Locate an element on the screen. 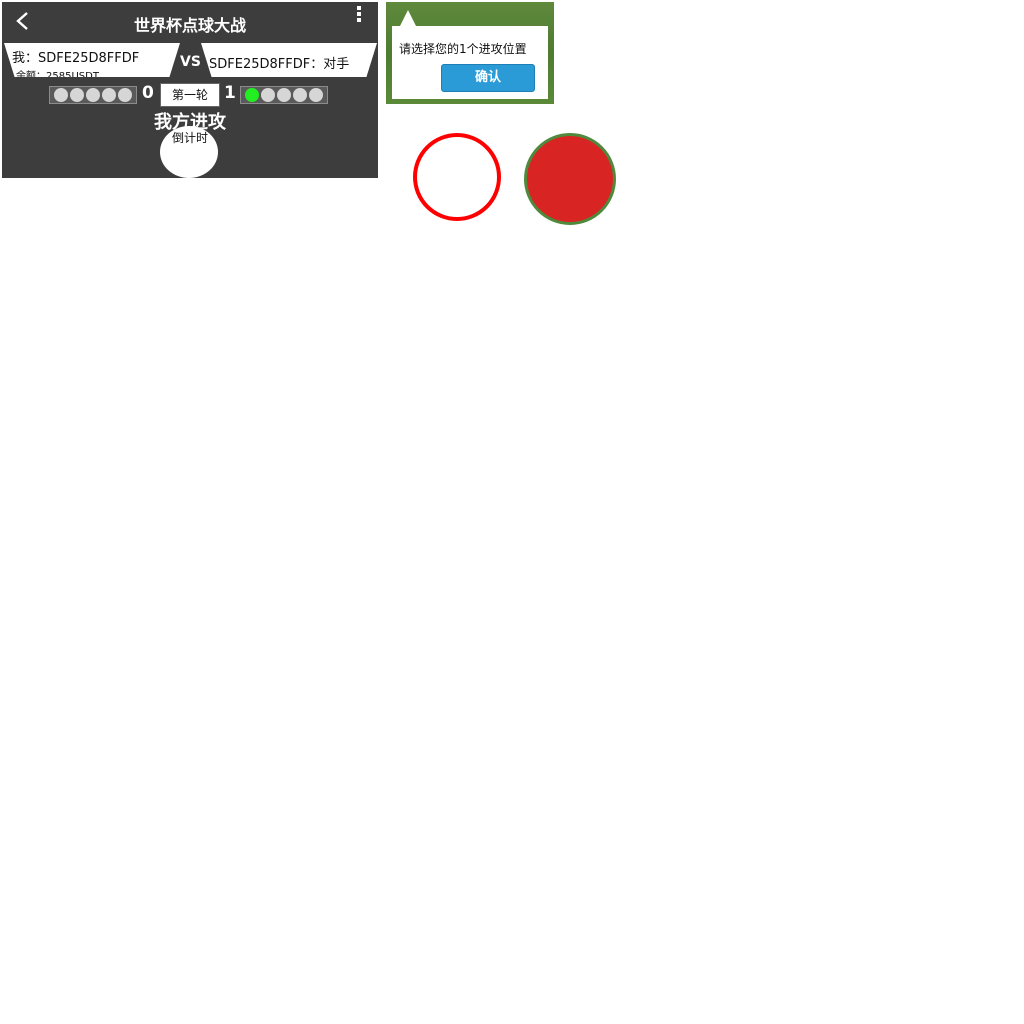 The height and width of the screenshot is (1024, 1024). my-shot-indicators is located at coordinates (93, 95).